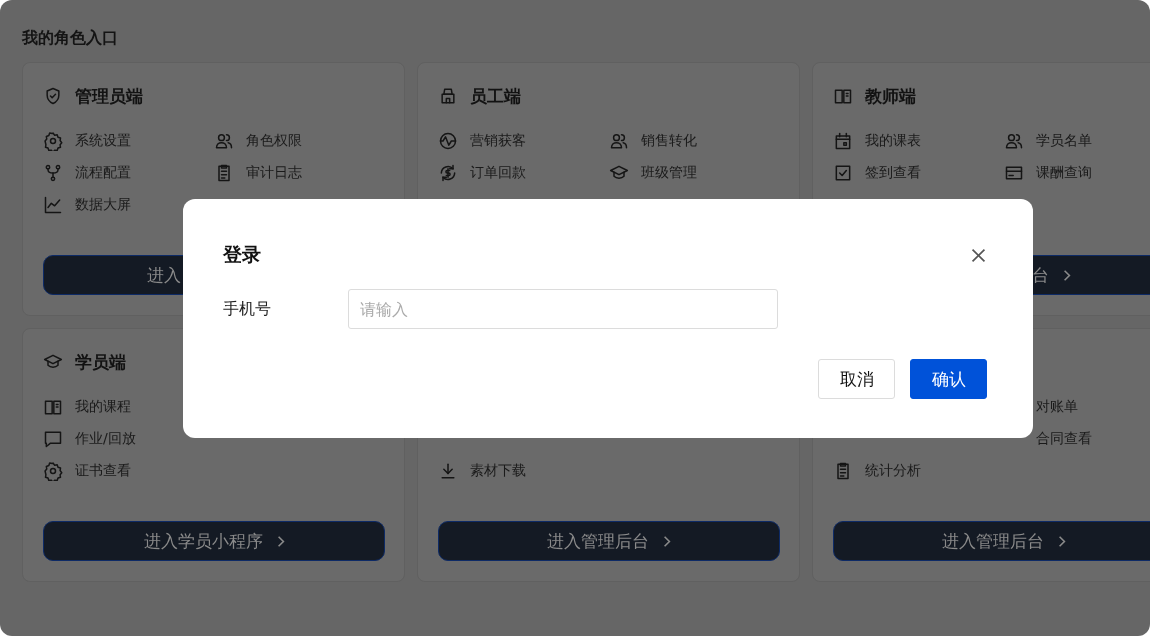  What do you see at coordinates (257, 141) in the screenshot?
I see `menu-item: 角色权限` at bounding box center [257, 141].